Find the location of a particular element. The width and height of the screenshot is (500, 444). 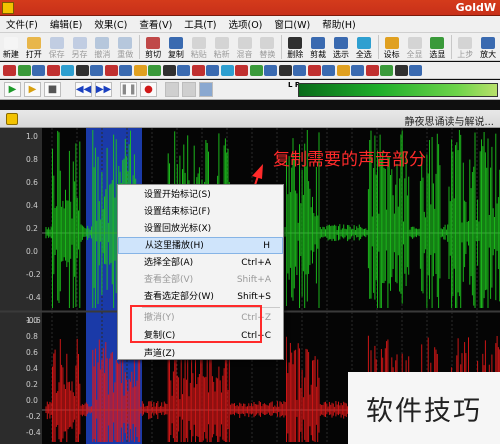

watermark-text: 软件技巧 is located at coordinates (424, 411).